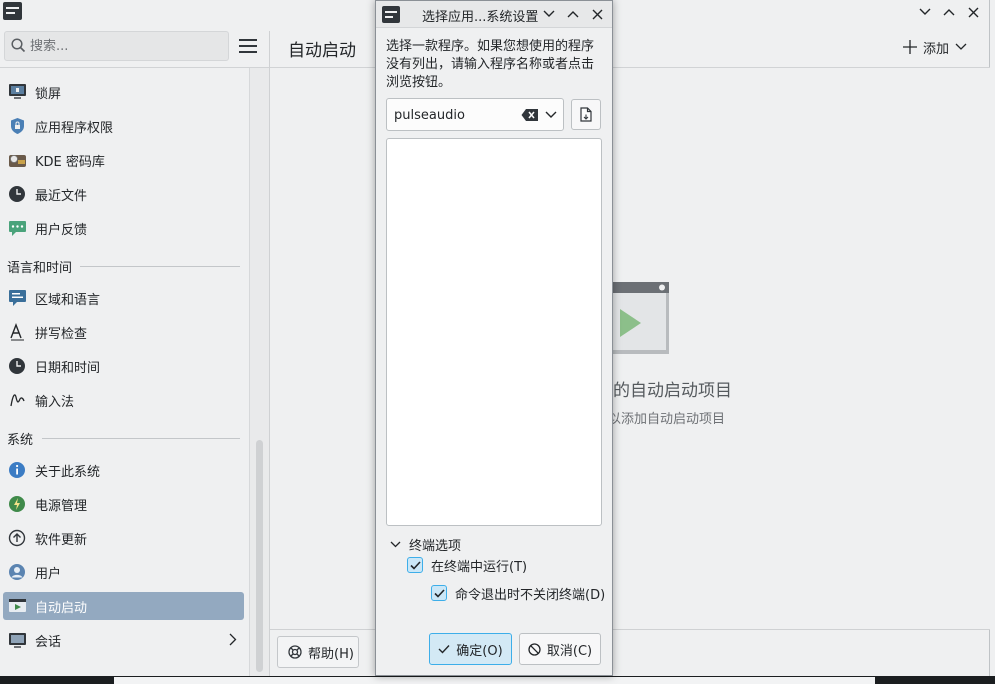 The height and width of the screenshot is (684, 995). Describe the element at coordinates (20, 440) in the screenshot. I see `section-header-system: 系统` at that location.